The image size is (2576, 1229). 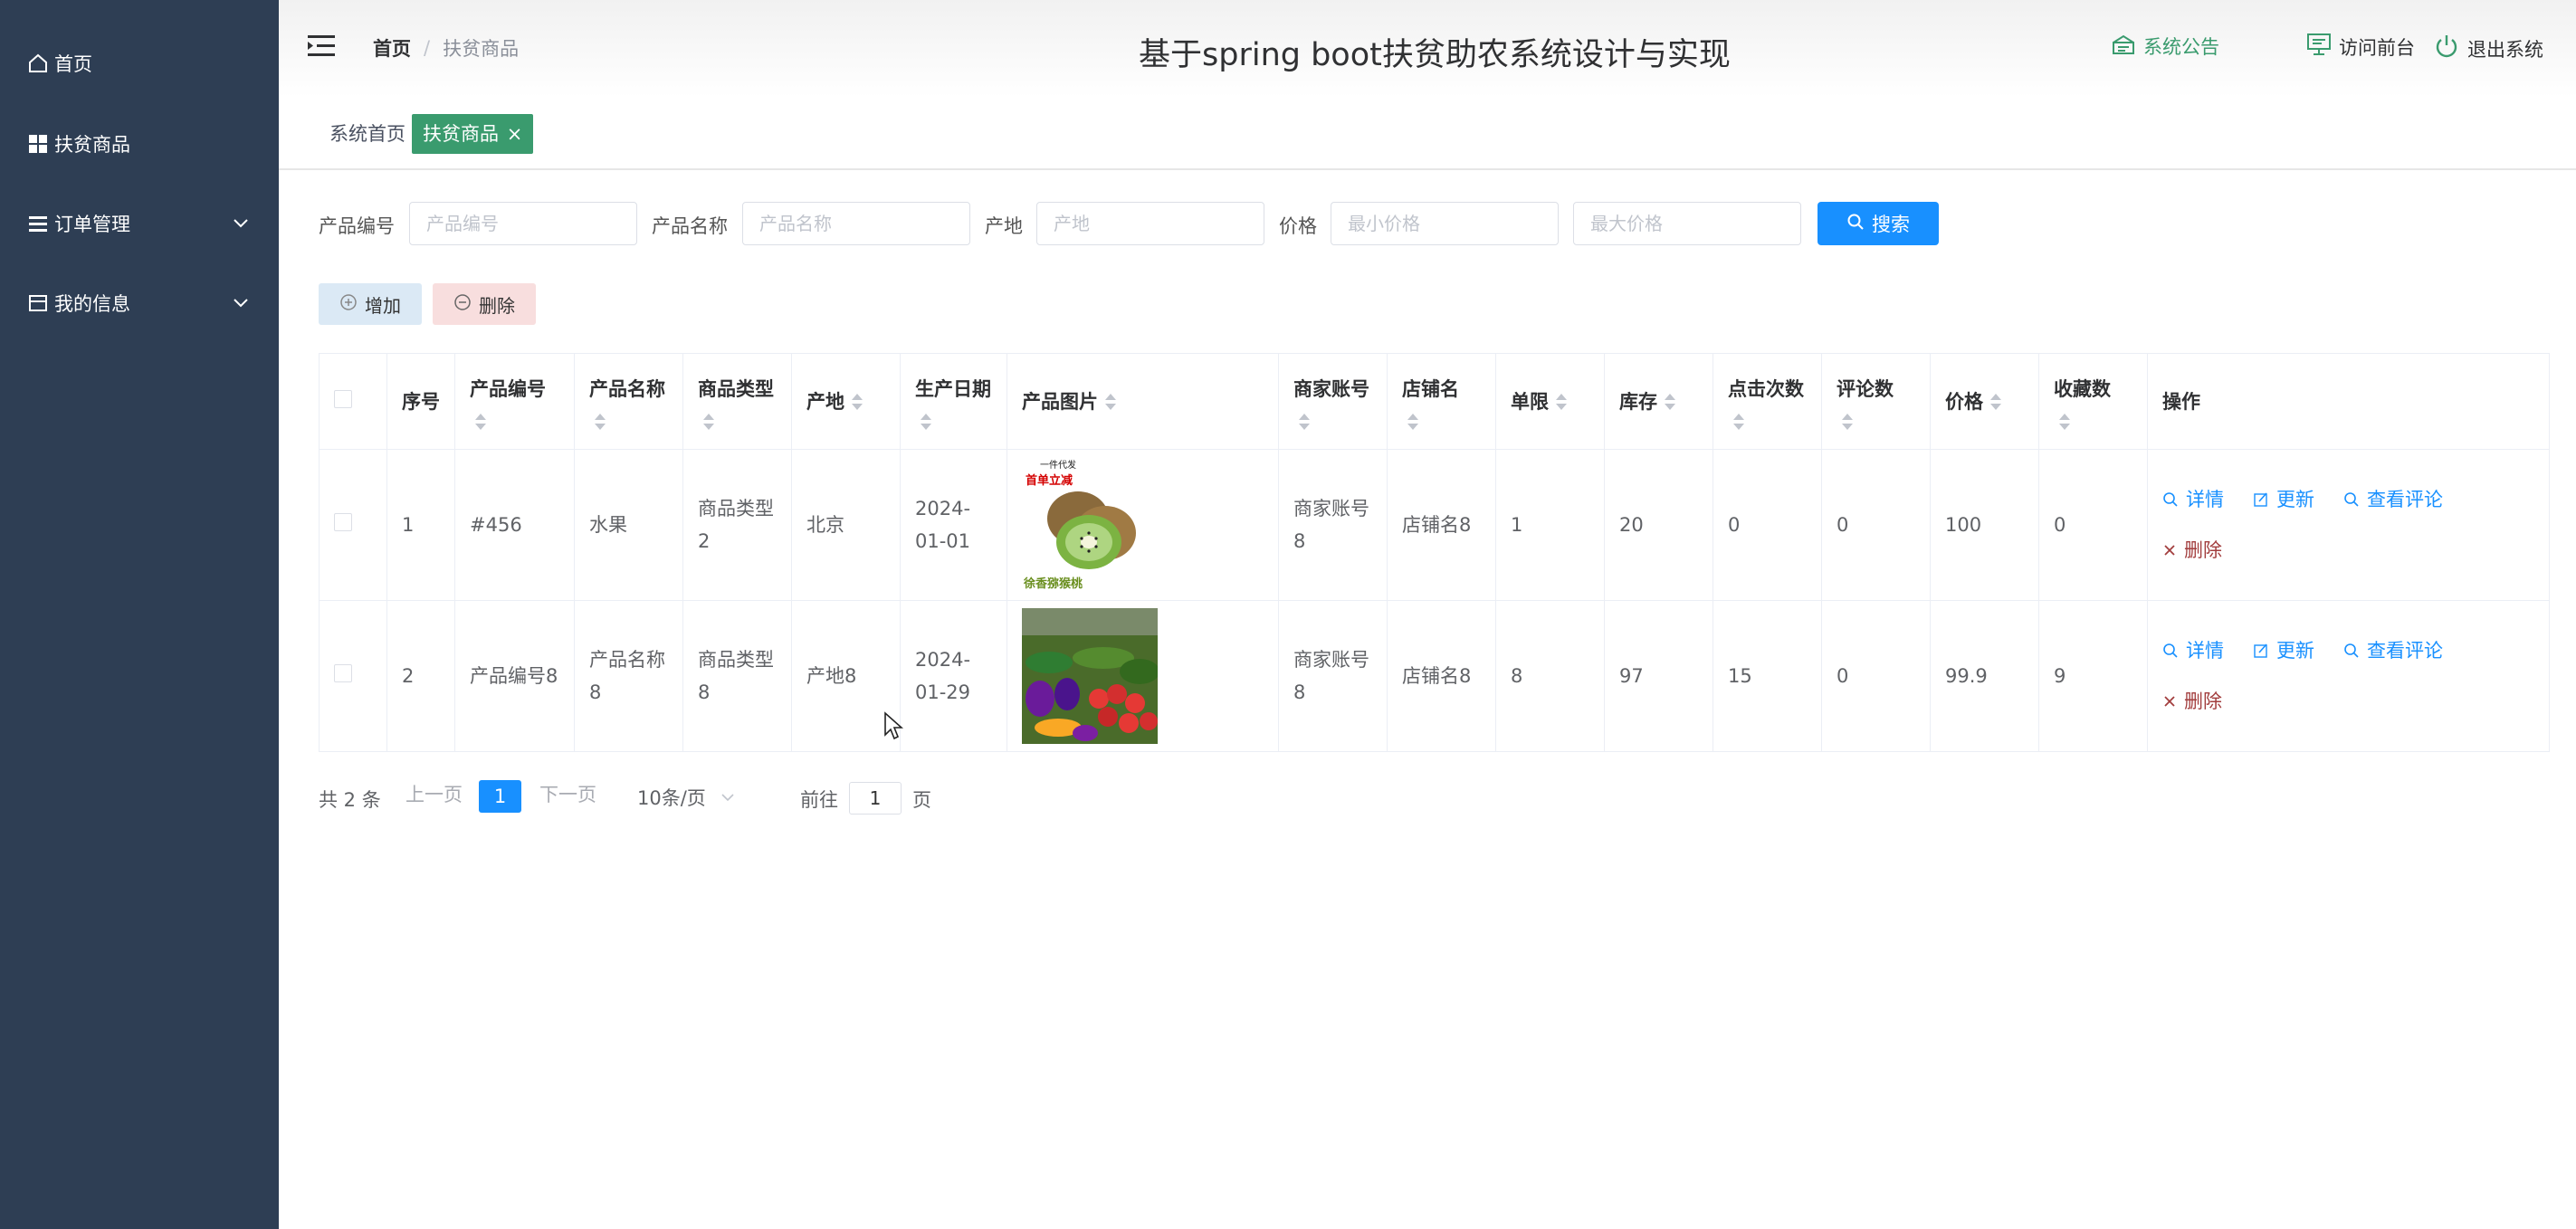 I want to click on cell-clicks: 0, so click(x=1768, y=525).